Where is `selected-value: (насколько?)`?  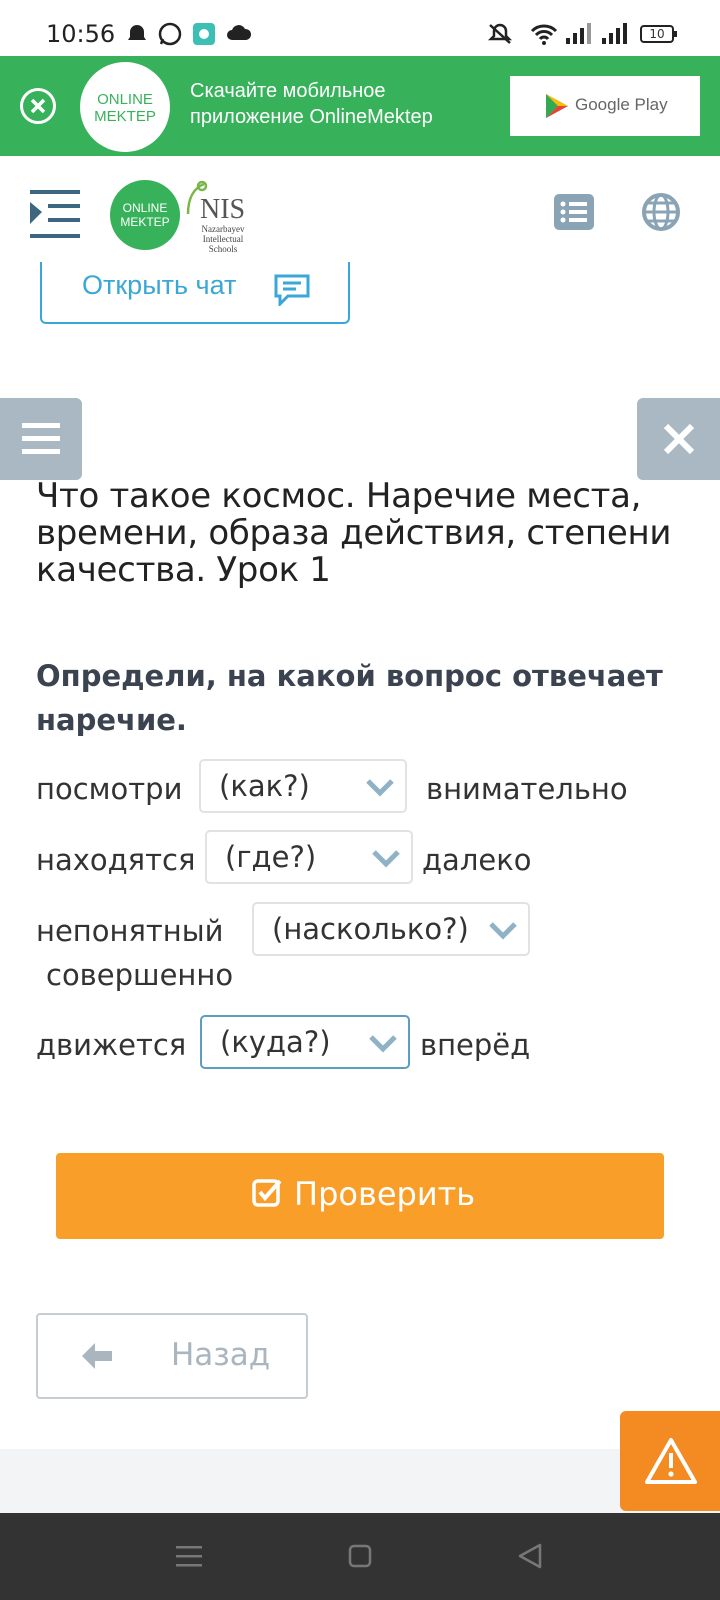
selected-value: (насколько?) is located at coordinates (370, 929).